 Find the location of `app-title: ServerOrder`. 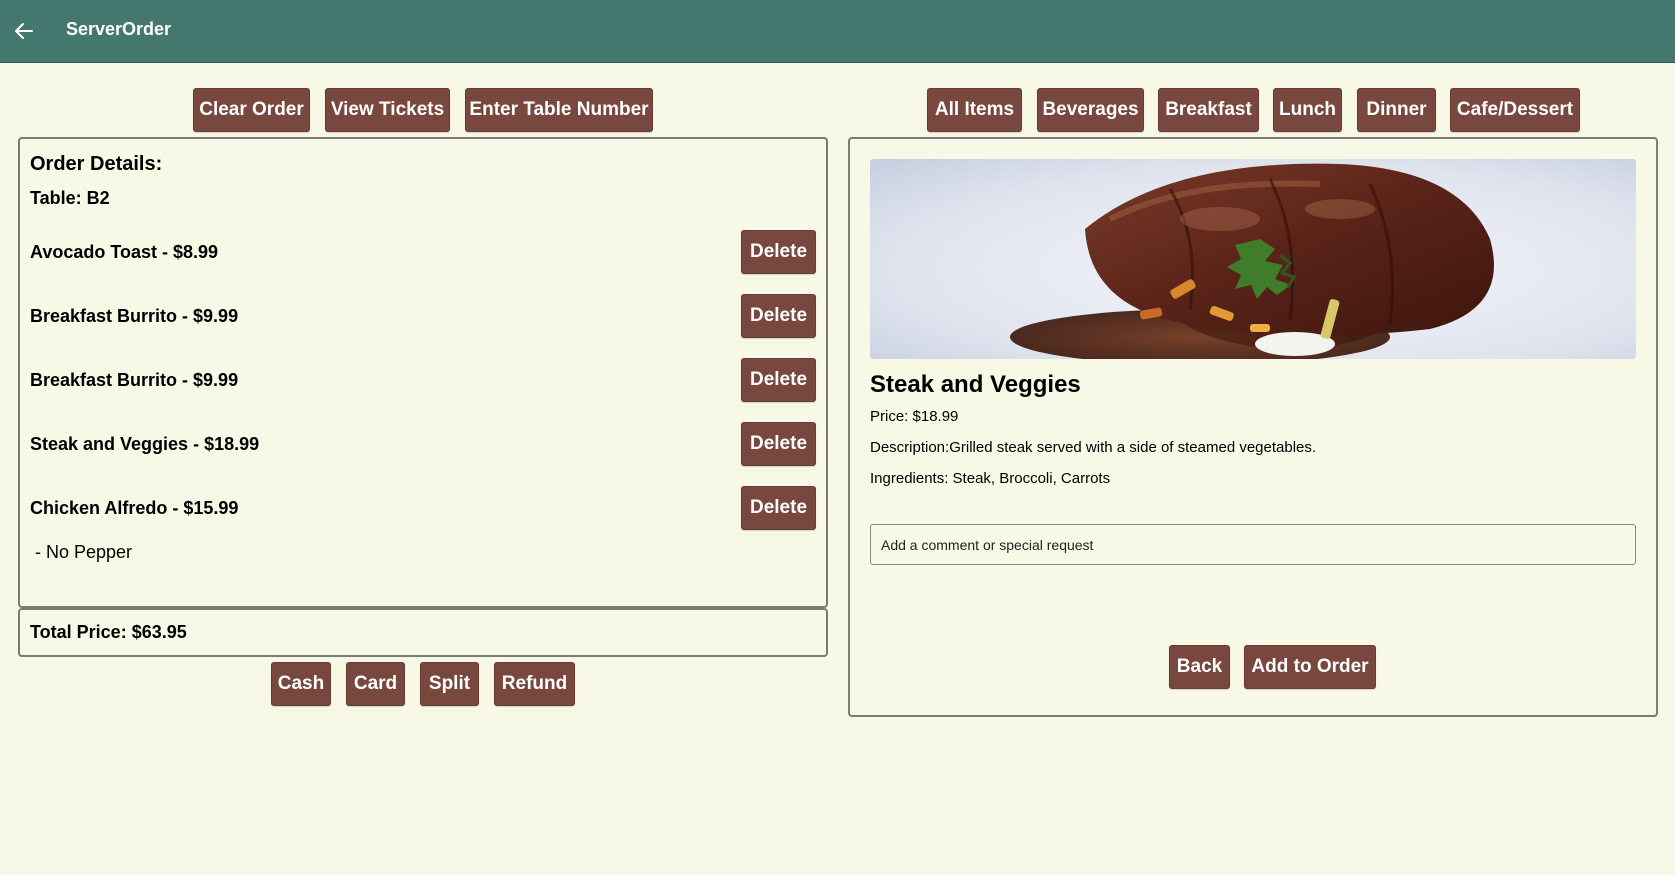

app-title: ServerOrder is located at coordinates (119, 29).